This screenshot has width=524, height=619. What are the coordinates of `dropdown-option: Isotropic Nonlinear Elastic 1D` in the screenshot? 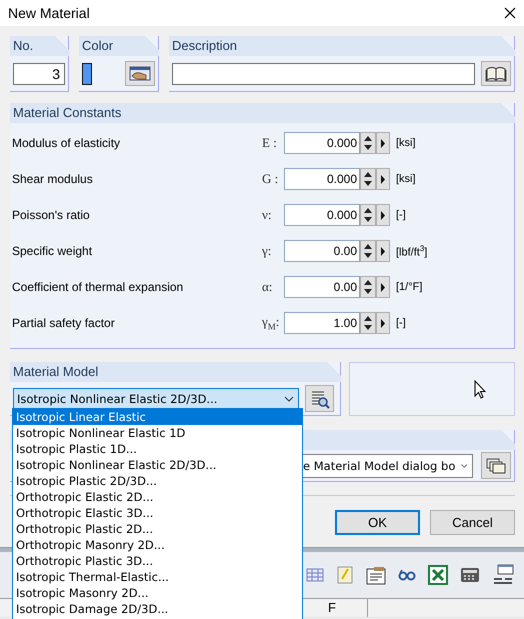 It's located at (157, 433).